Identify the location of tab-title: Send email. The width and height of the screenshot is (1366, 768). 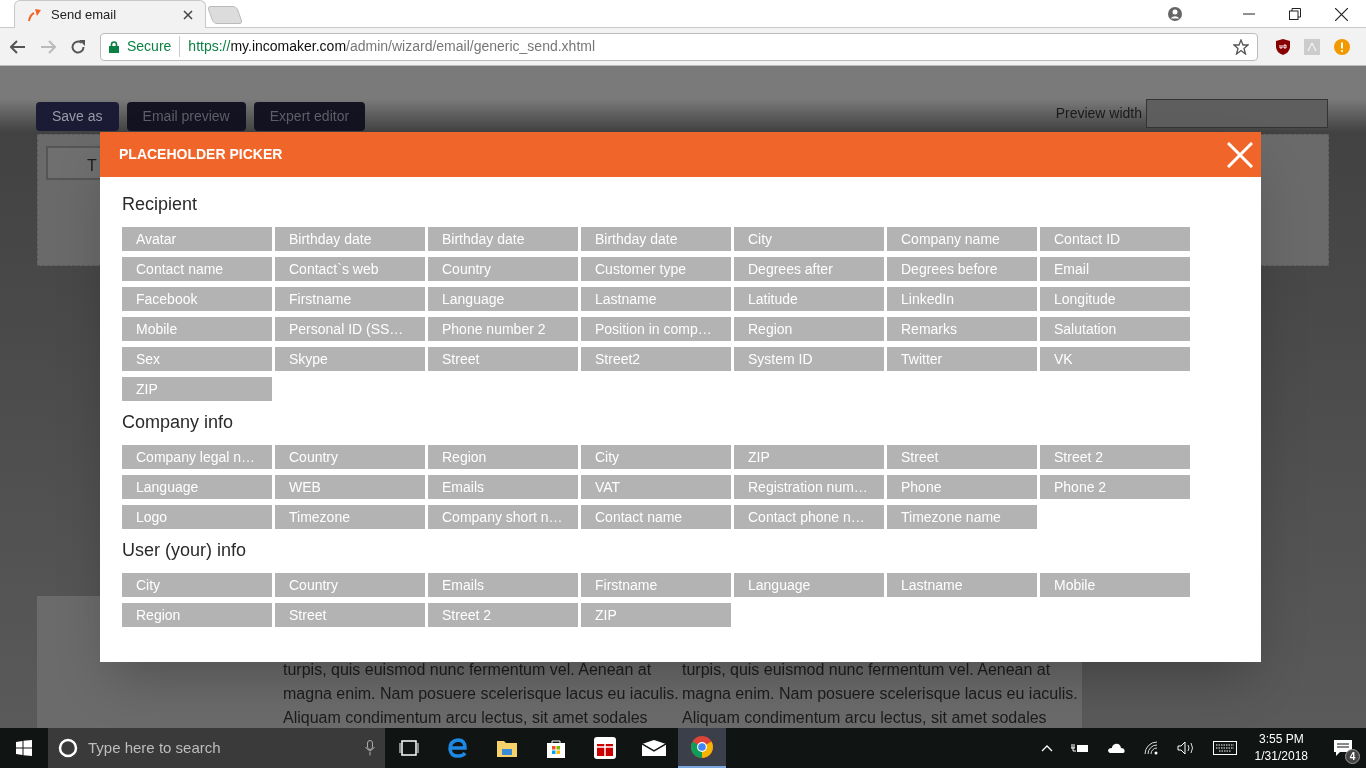
(84, 14).